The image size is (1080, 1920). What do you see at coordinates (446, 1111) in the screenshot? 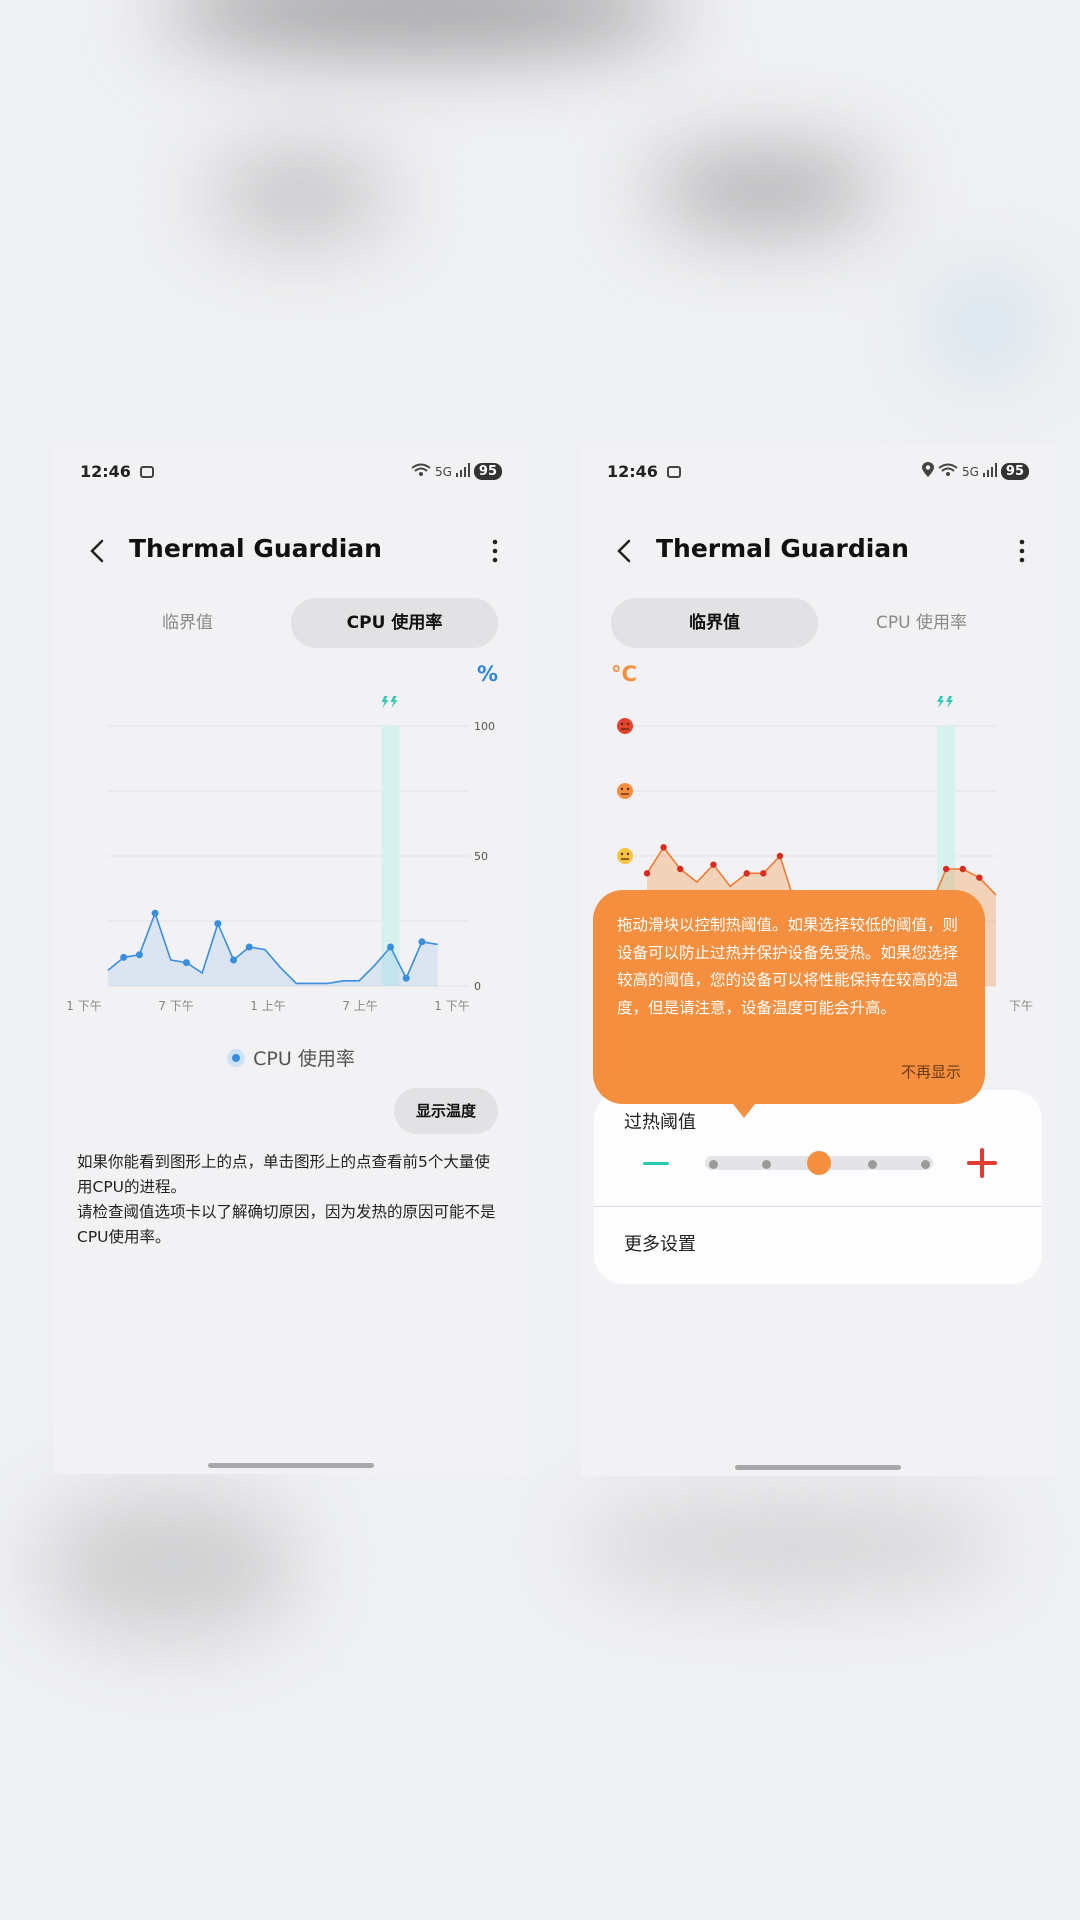
I see `show-temperature-button: 显示温度` at bounding box center [446, 1111].